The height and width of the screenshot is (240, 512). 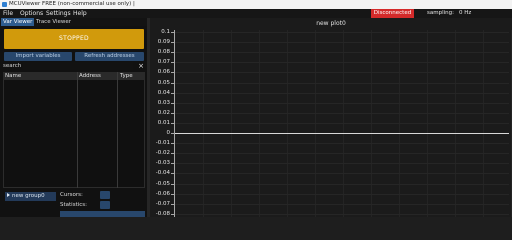 What do you see at coordinates (162, 173) in the screenshot?
I see `y-tick-label: -0.04` at bounding box center [162, 173].